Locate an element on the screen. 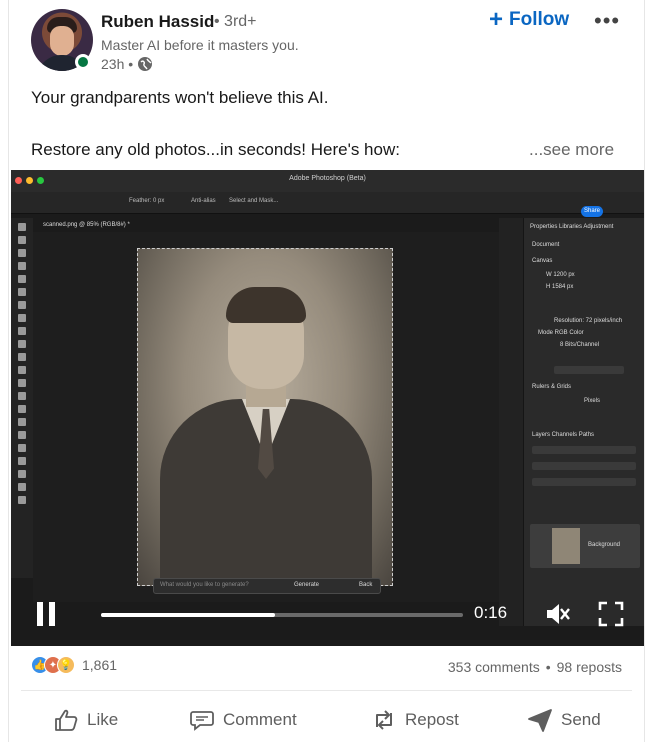  lasso-tool-icon is located at coordinates (22, 253).